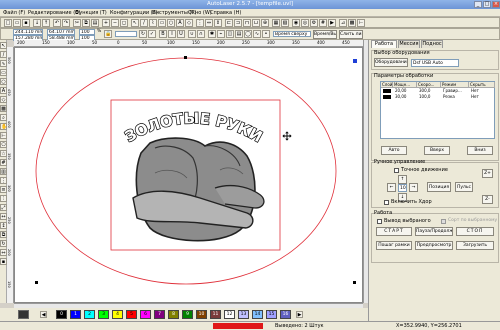  Describe the element at coordinates (144, 23) in the screenshot. I see `line-icon: /` at that location.